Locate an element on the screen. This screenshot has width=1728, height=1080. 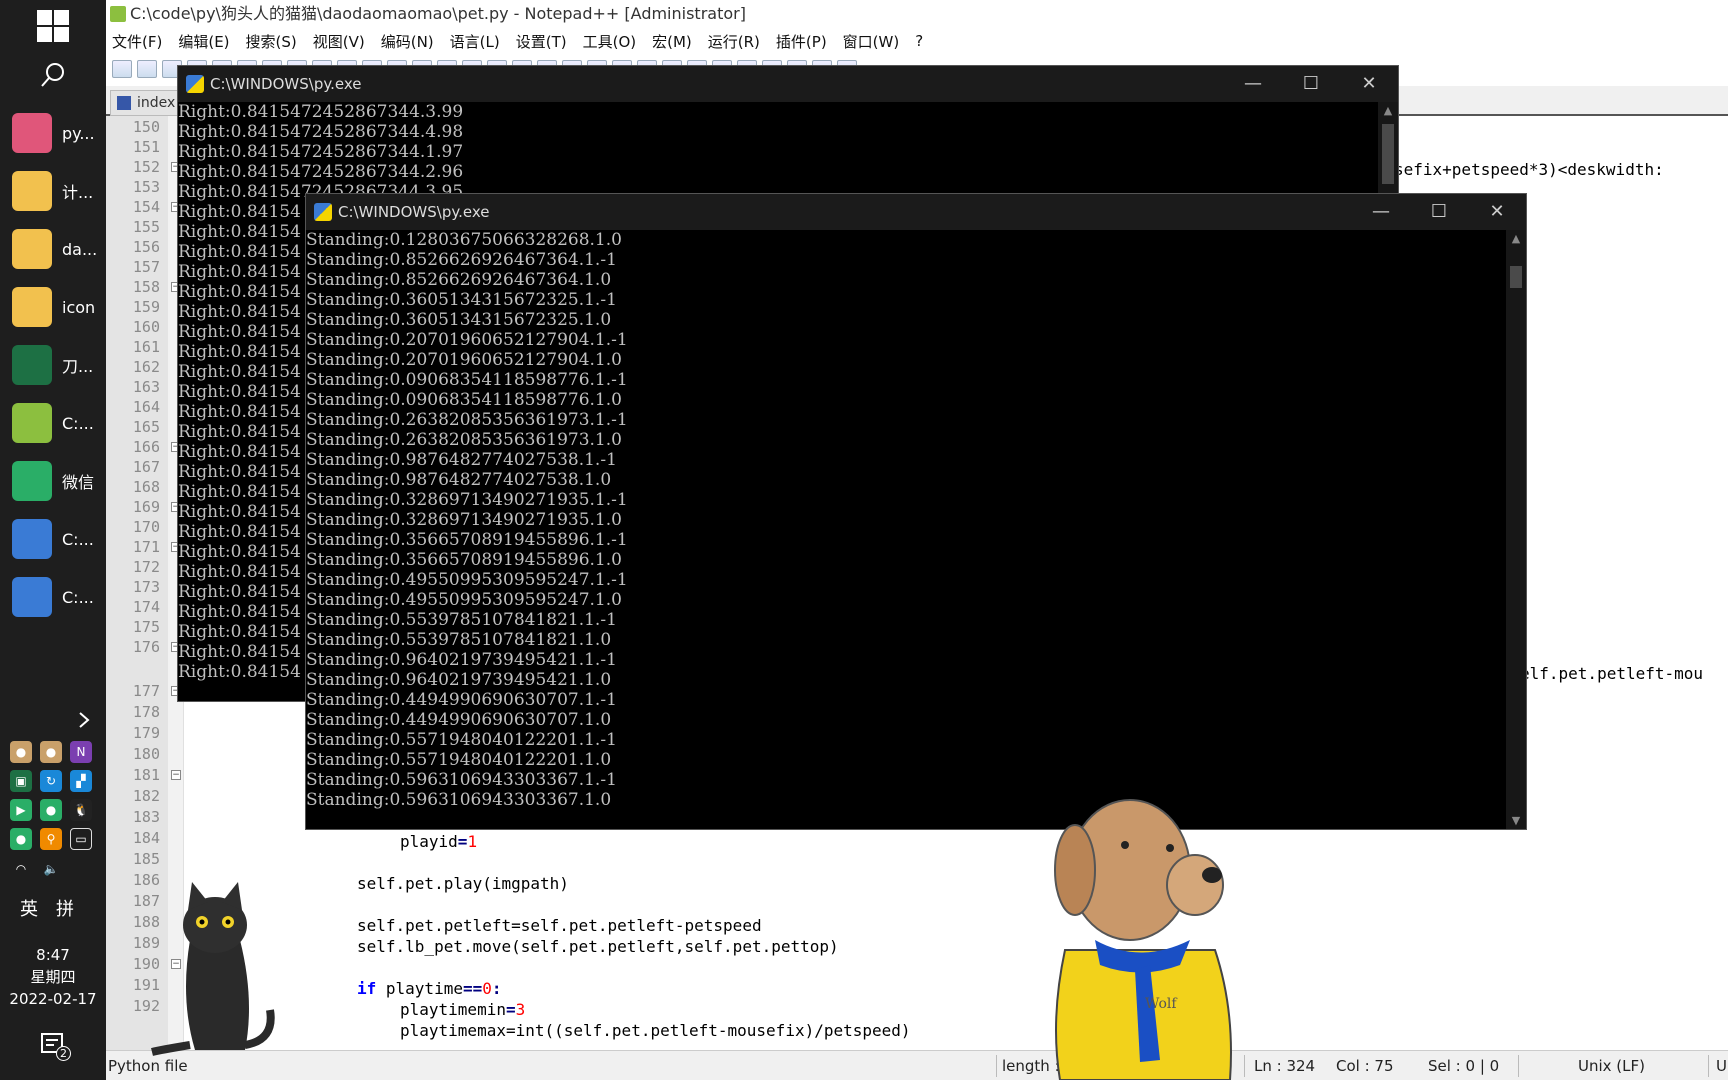
console-line: Standing:0.5963106943303367.1.-1 is located at coordinates (461, 780).